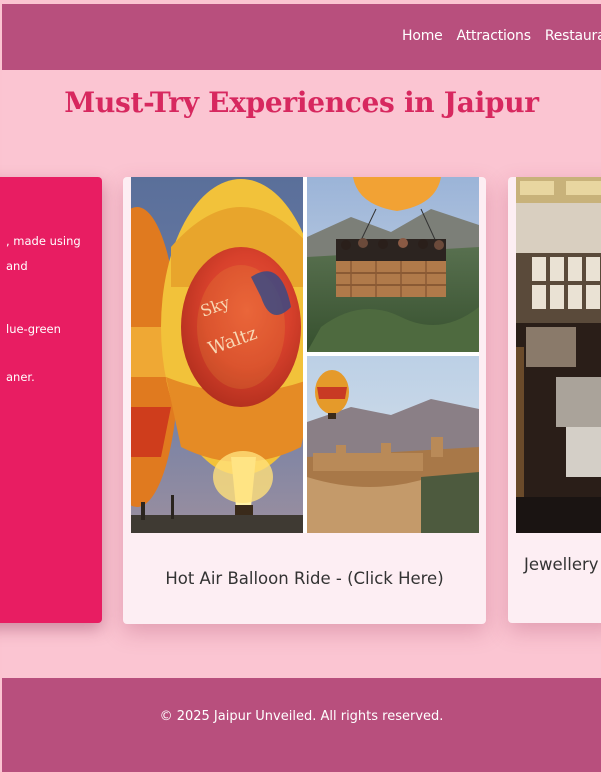 The height and width of the screenshot is (772, 601). I want to click on card-title: Hot Air Balloon Ride - (Click Here), so click(304, 578).